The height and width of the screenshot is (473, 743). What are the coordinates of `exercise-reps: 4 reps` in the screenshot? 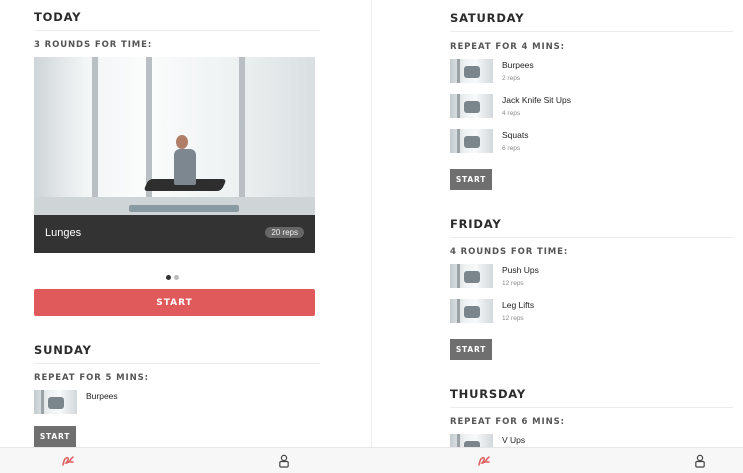 It's located at (511, 113).